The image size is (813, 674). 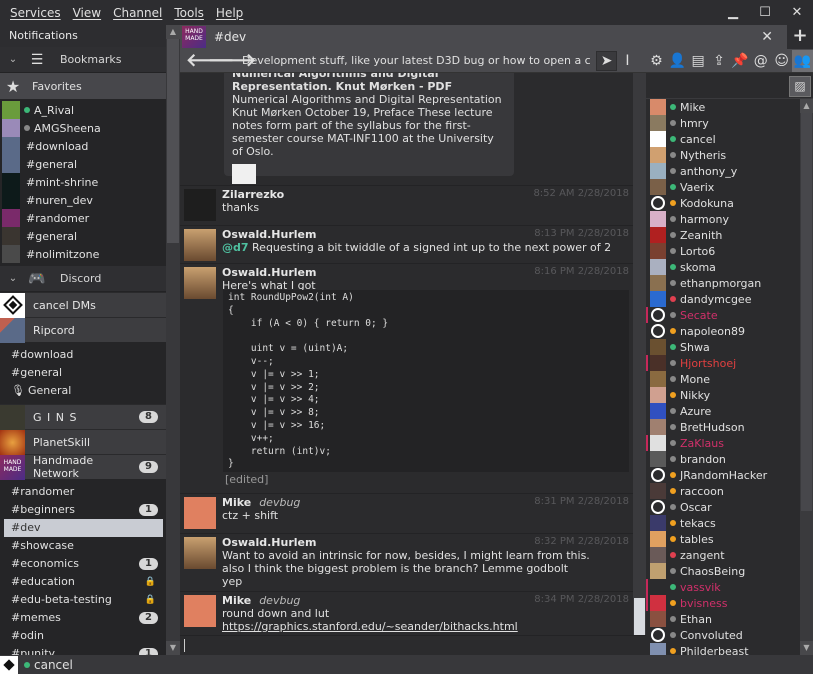 What do you see at coordinates (235, 247) in the screenshot?
I see `user-mention: @d7` at bounding box center [235, 247].